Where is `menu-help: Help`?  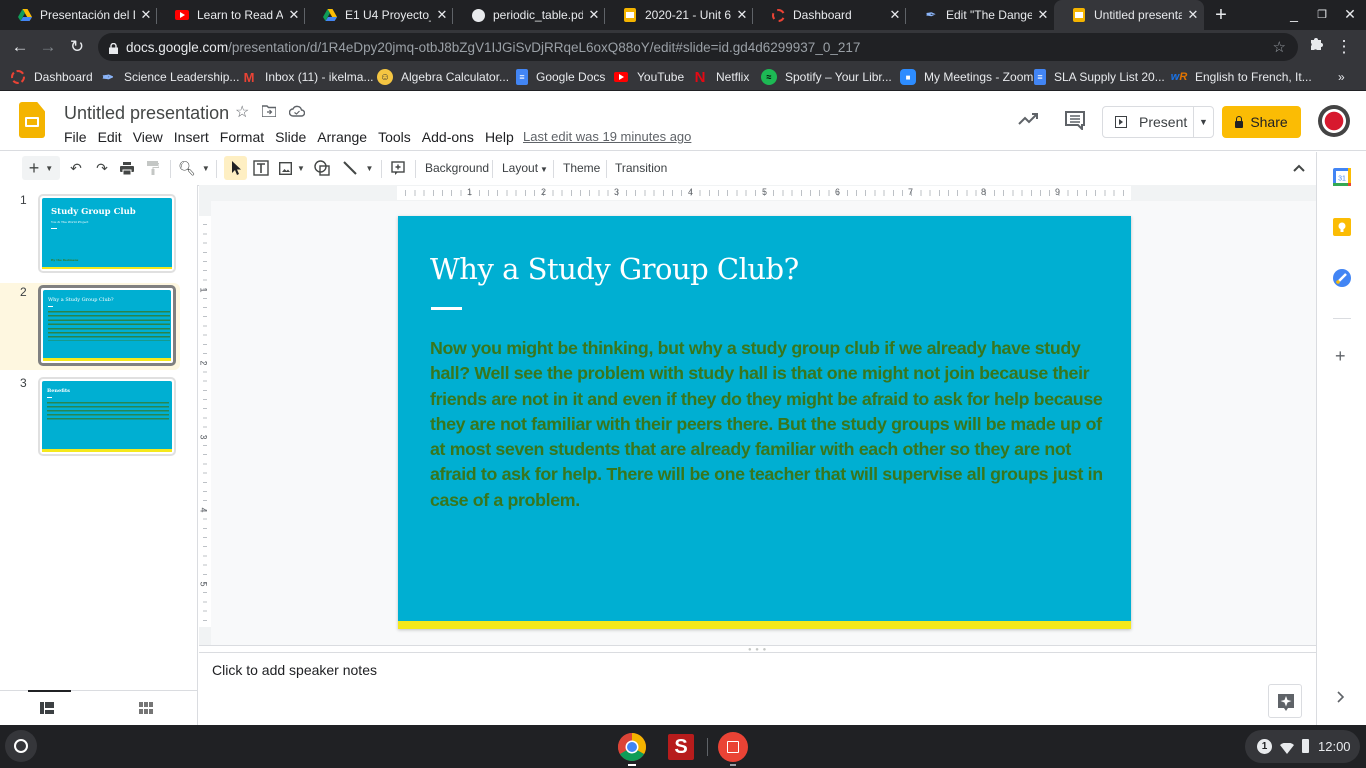 menu-help: Help is located at coordinates (499, 137).